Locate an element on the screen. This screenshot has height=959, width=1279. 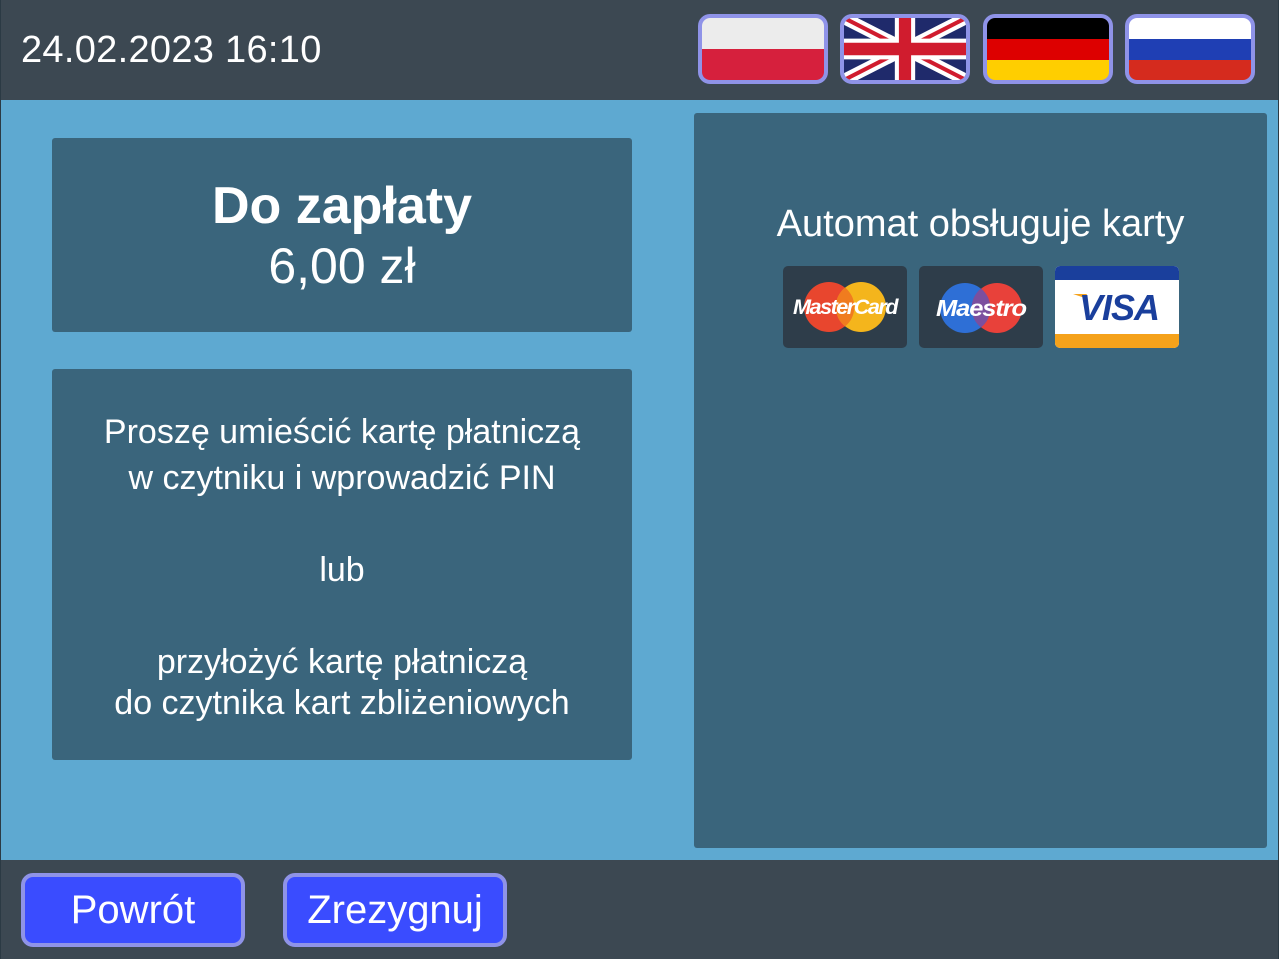
visa-logo-icon: VISA is located at coordinates (1117, 307).